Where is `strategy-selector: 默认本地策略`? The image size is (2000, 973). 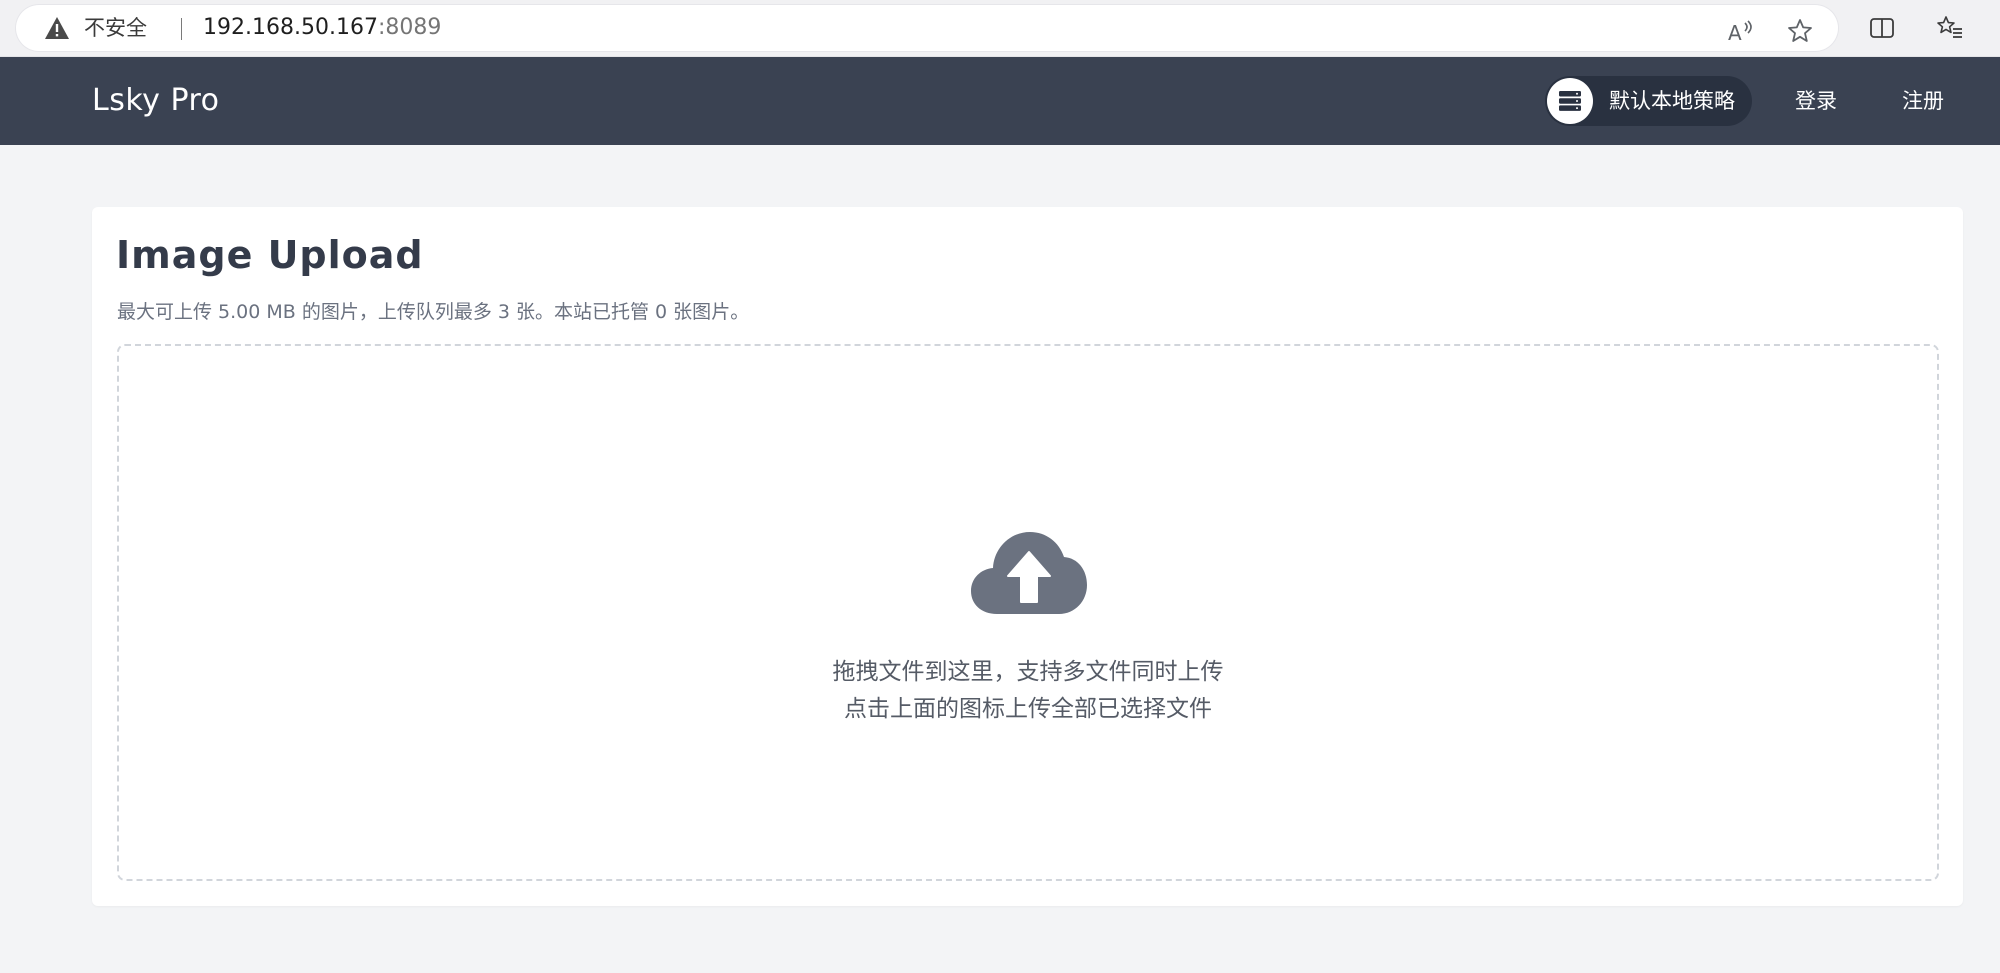 strategy-selector: 默认本地策略 is located at coordinates (1648, 101).